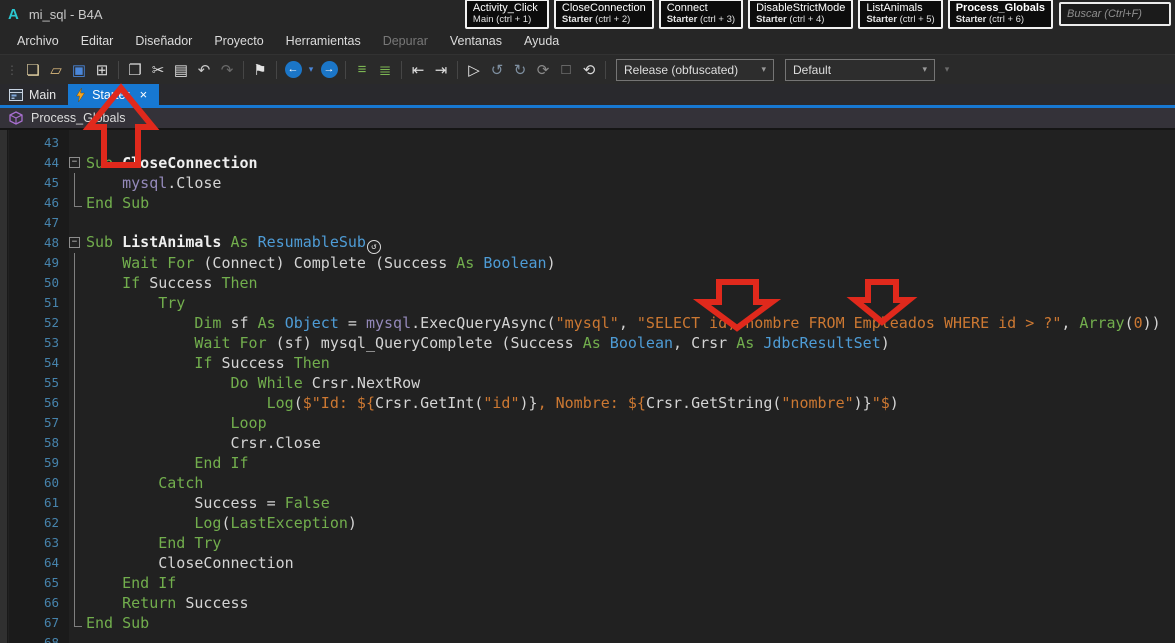  What do you see at coordinates (181, 70) in the screenshot?
I see `paste-icon: ▤` at bounding box center [181, 70].